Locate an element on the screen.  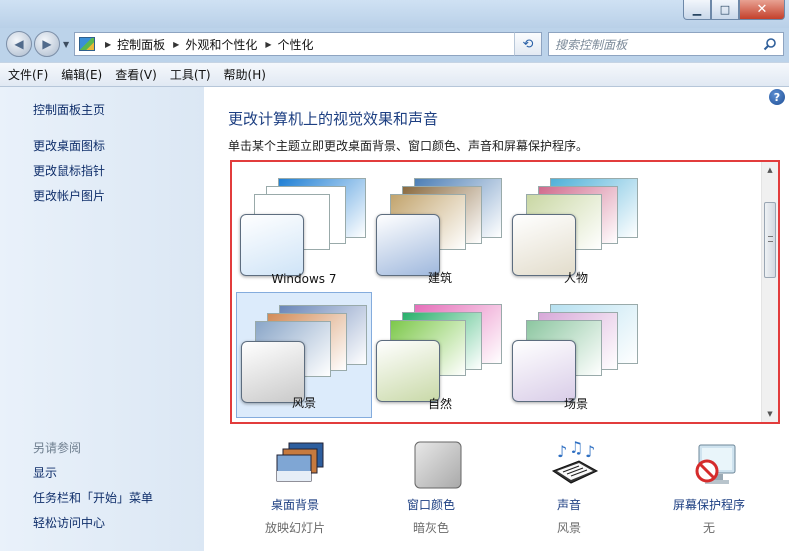
forward-arrow-icon: ▶ is located at coordinates (47, 44).